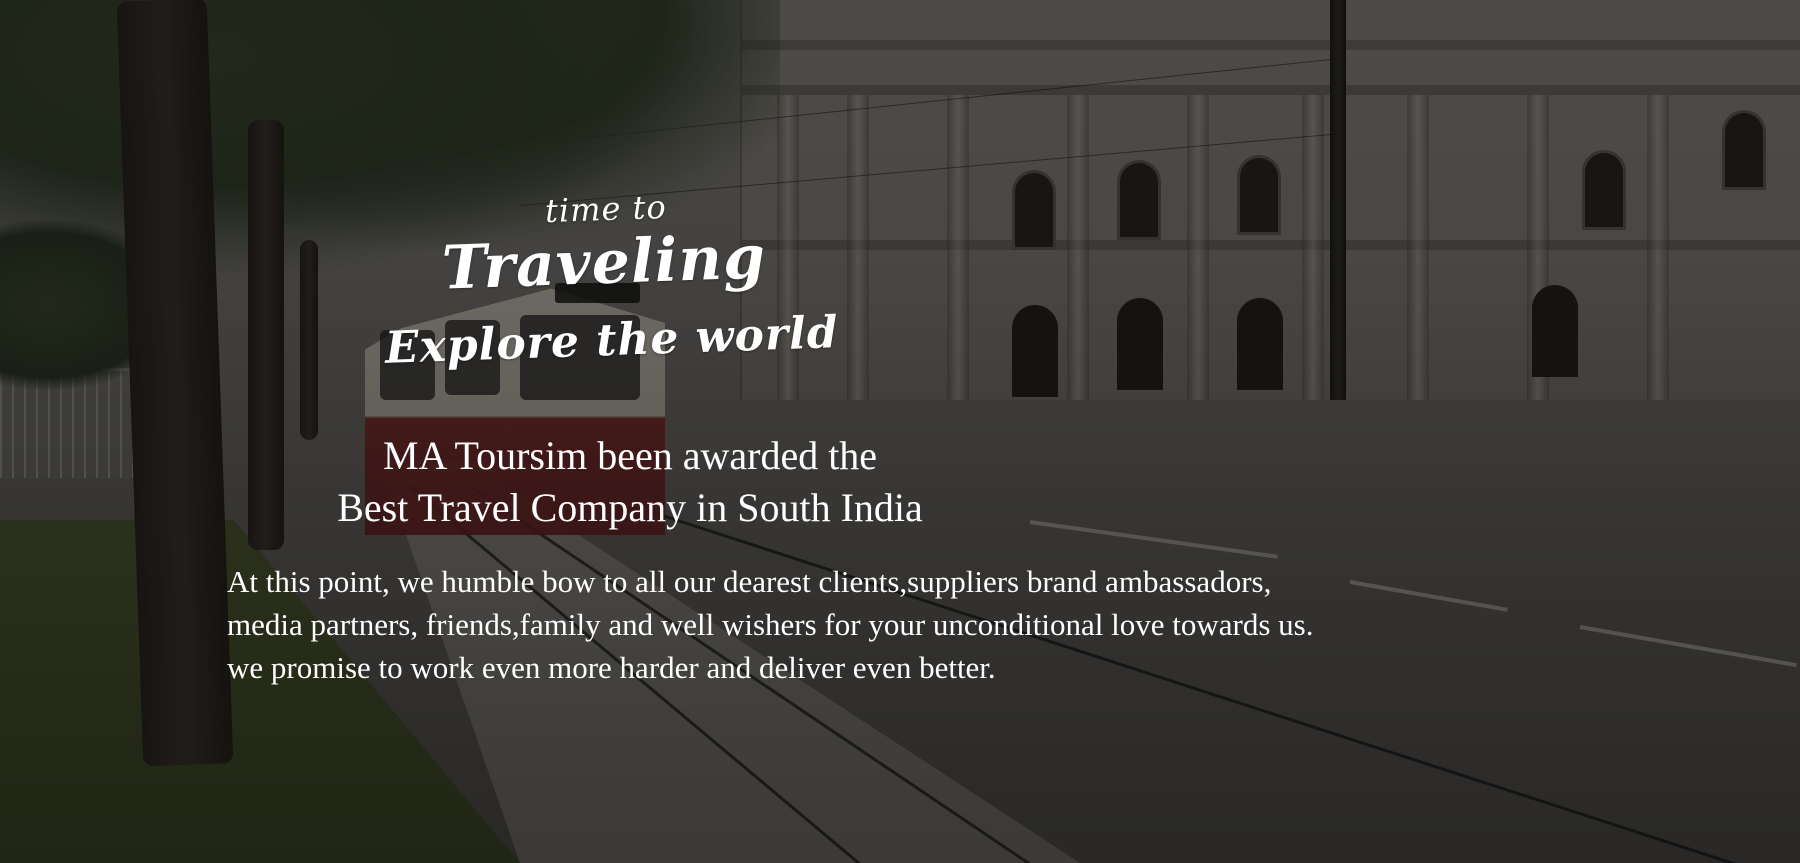  Describe the element at coordinates (630, 455) in the screenshot. I see `award-line-1: MA Toursim been awarded the` at that location.